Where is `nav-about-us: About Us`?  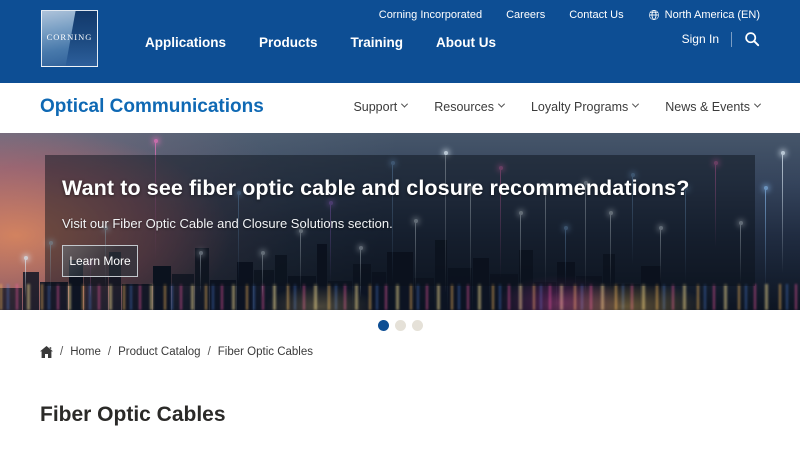
nav-about-us: About Us is located at coordinates (466, 42).